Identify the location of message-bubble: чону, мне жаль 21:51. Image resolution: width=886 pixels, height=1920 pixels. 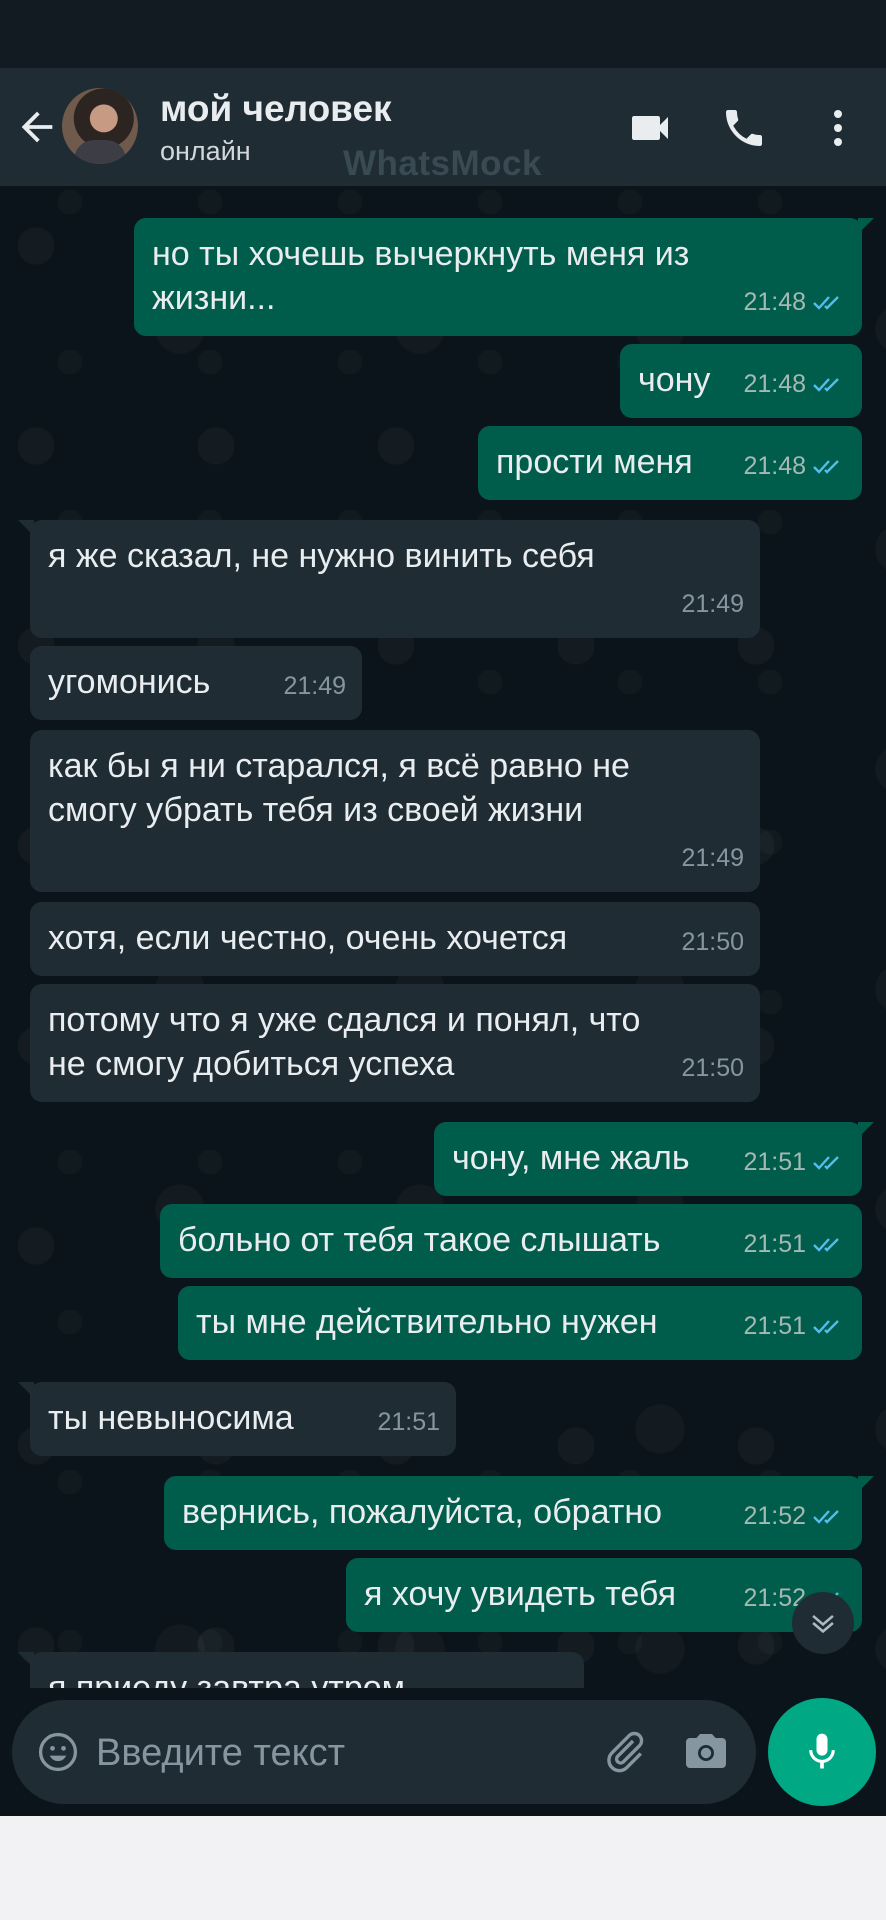
(654, 1159).